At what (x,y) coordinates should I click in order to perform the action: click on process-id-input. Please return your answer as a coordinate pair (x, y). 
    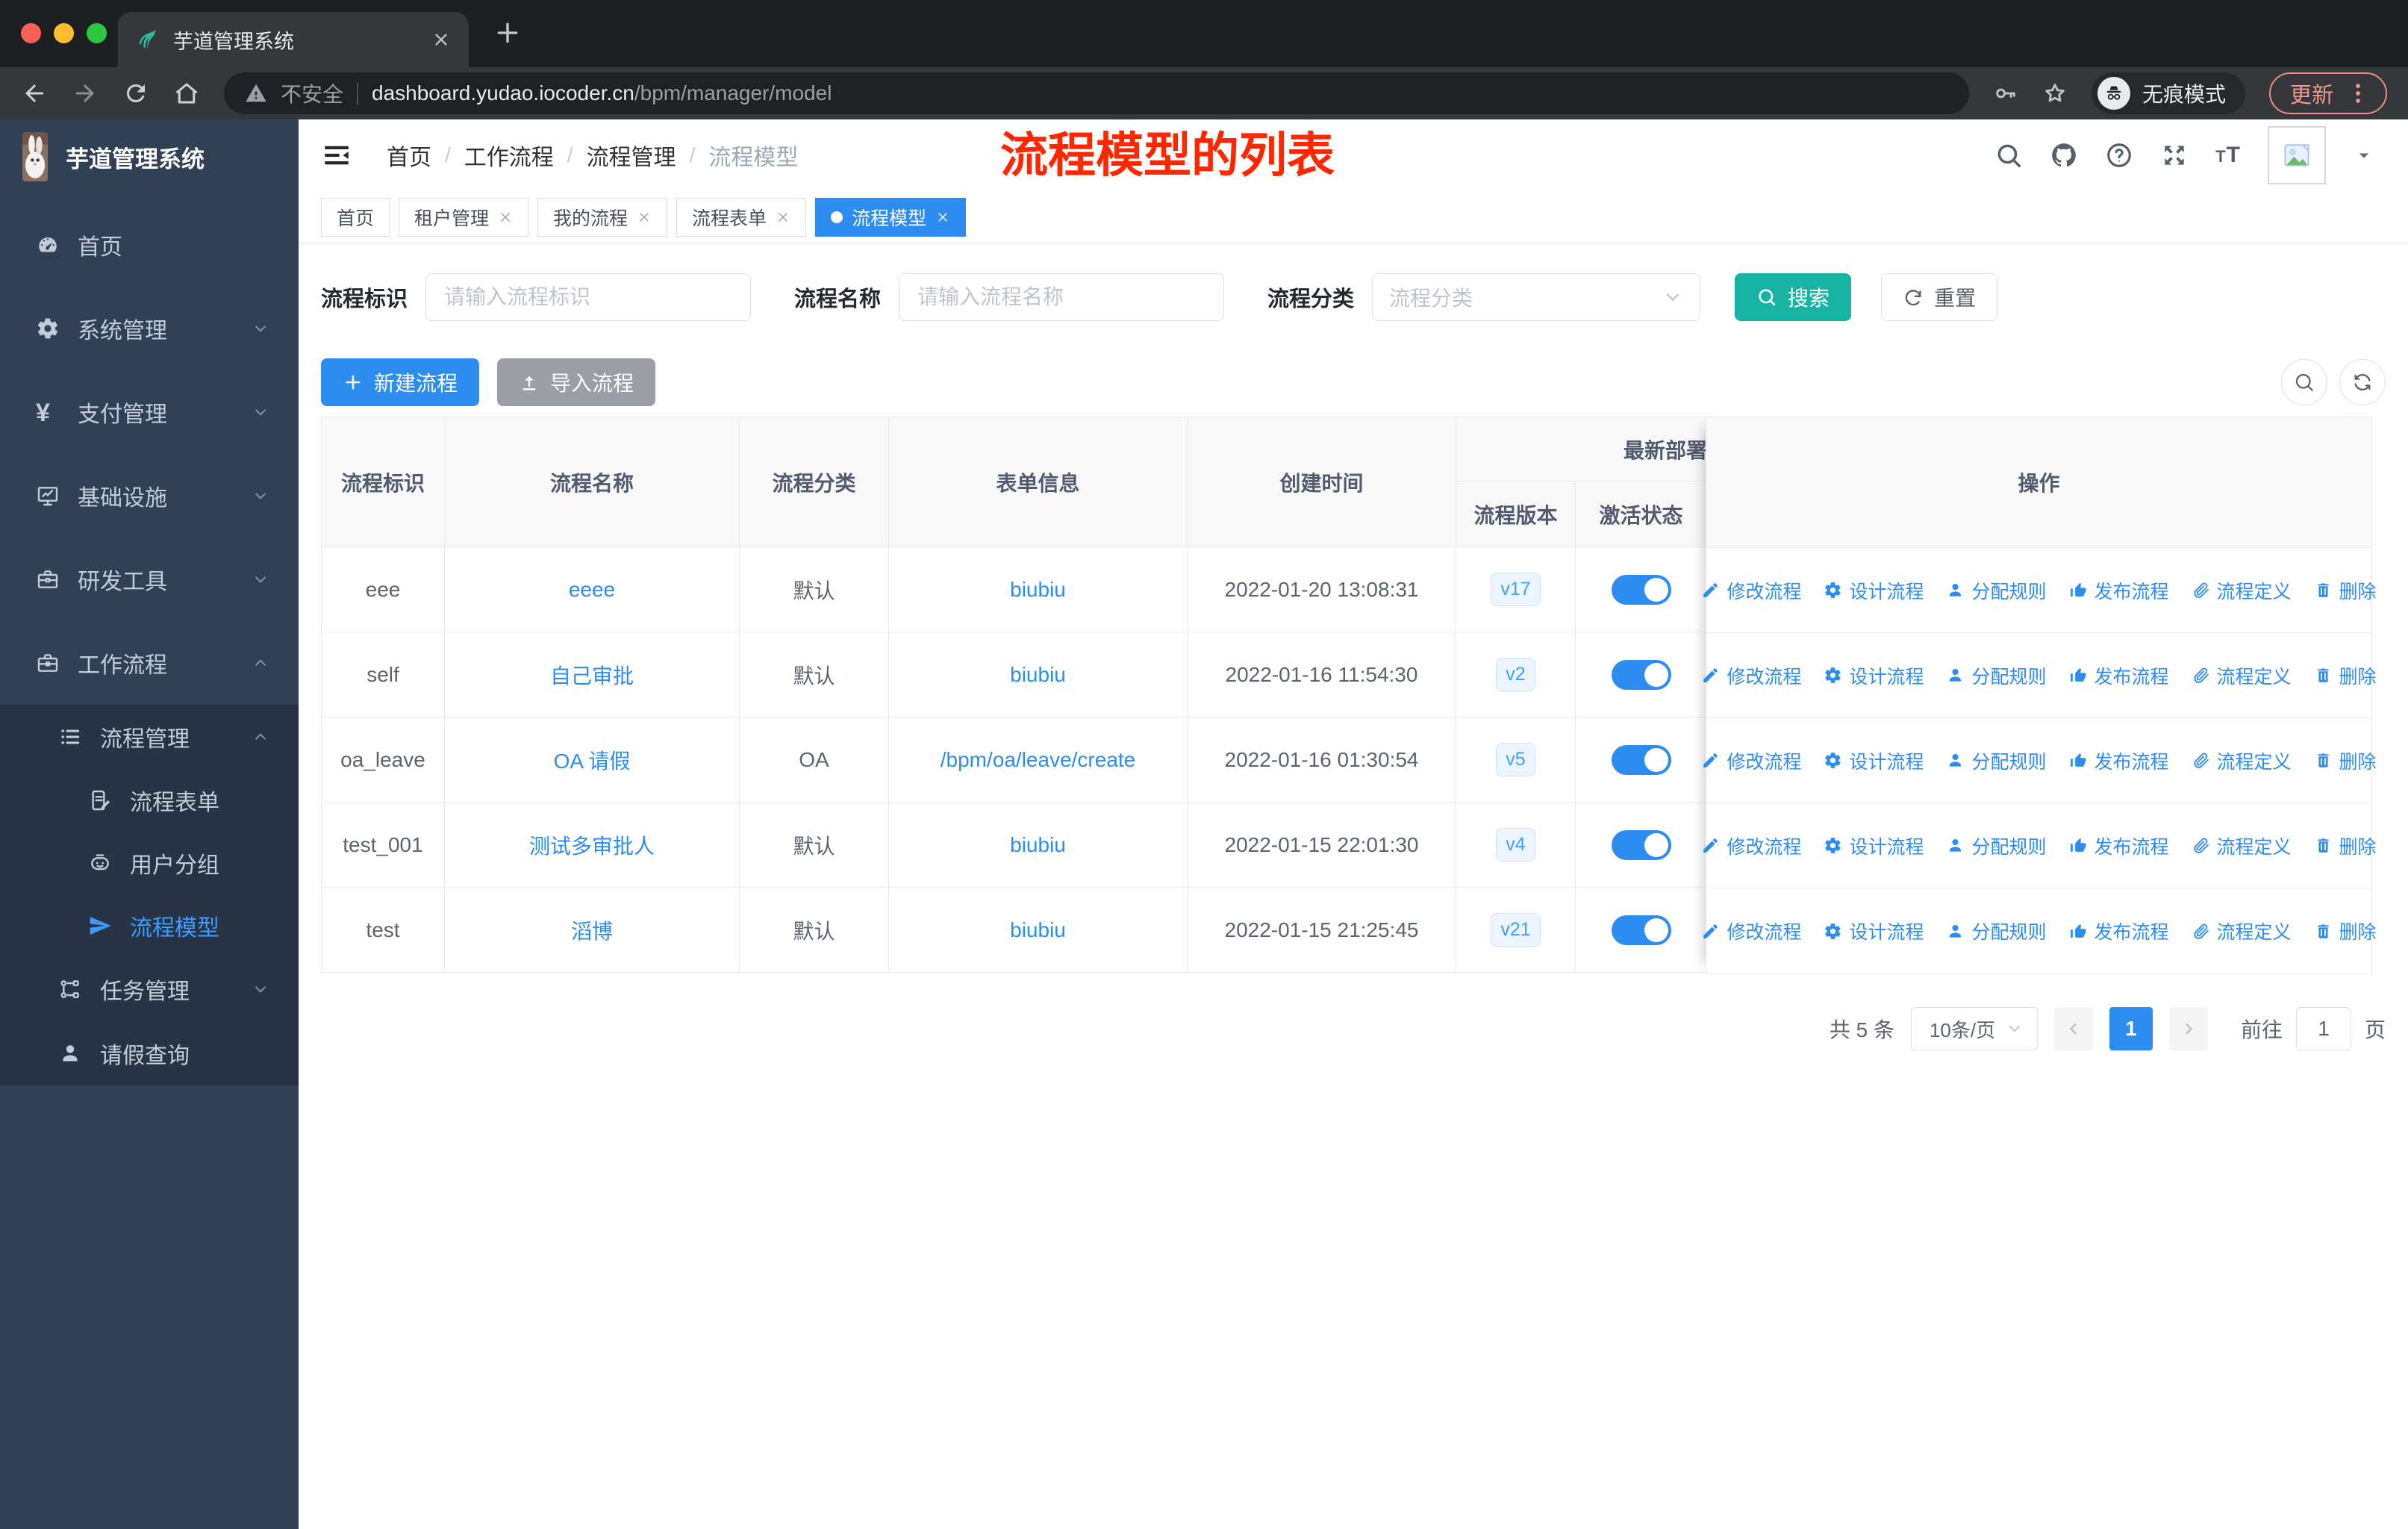
    Looking at the image, I should click on (588, 297).